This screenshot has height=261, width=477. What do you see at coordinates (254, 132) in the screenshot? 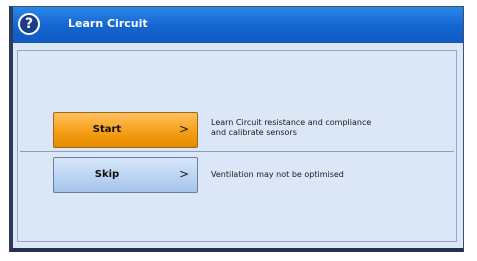
I see `start-description-line2: and calibrate sensors` at bounding box center [254, 132].